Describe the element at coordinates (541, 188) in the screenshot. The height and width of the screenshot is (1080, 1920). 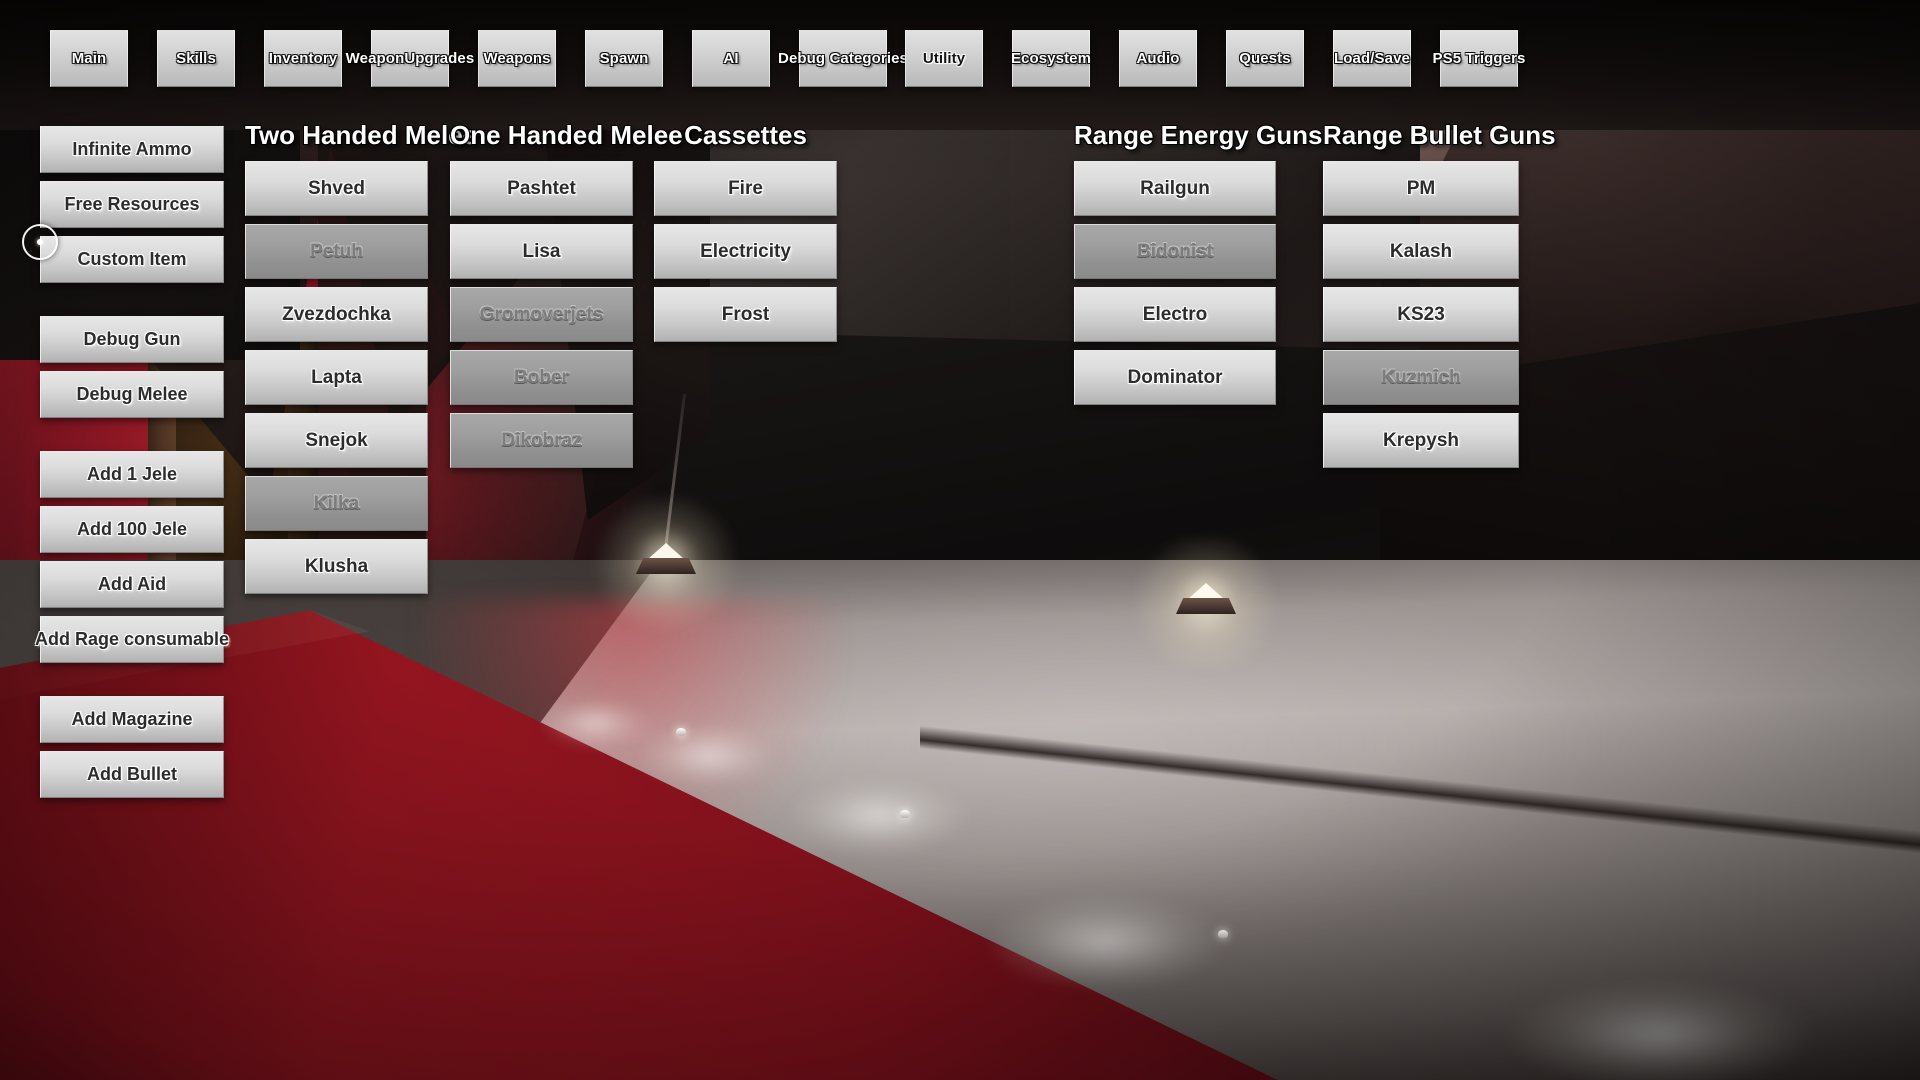
I see `button-pashtet: Pashtet` at that location.